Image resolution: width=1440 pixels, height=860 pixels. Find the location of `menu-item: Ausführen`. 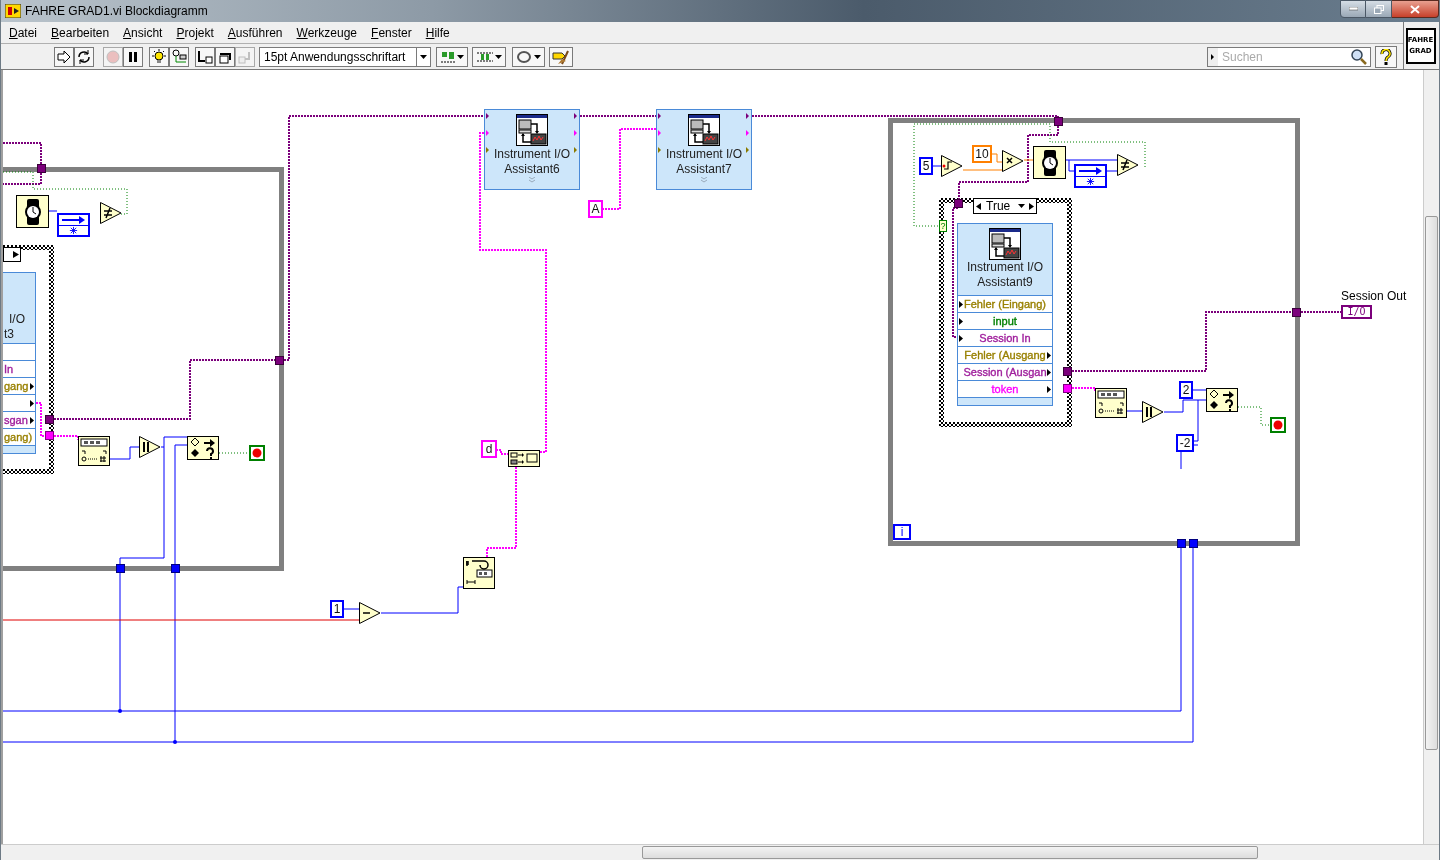

menu-item: Ausführen is located at coordinates (255, 32).